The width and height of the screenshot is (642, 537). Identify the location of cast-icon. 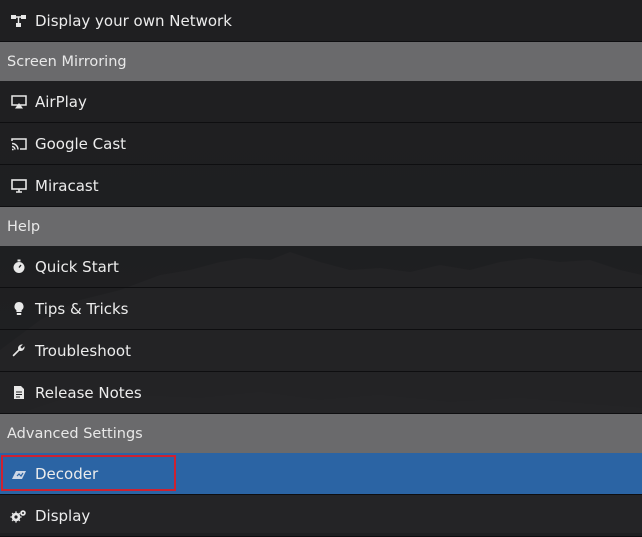
(18, 144).